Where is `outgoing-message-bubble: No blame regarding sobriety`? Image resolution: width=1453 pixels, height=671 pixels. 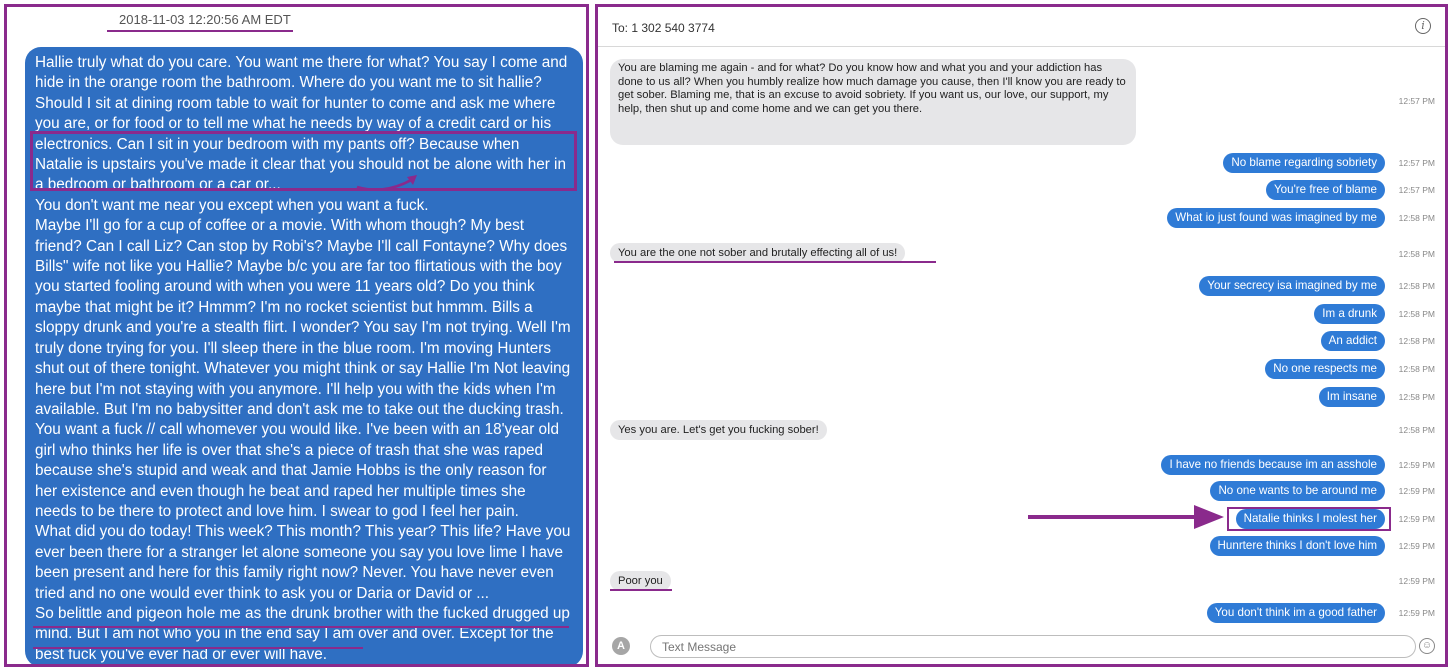
outgoing-message-bubble: No blame regarding sobriety is located at coordinates (1304, 163).